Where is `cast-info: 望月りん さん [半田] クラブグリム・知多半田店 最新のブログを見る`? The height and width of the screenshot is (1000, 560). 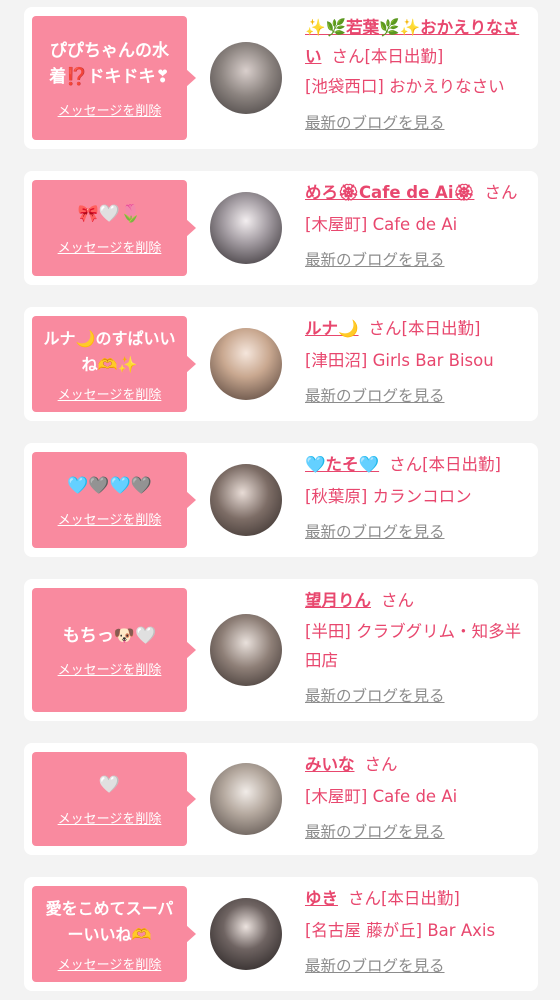
cast-info: 望月りん さん [半田] クラブグリム・知多半田店 最新のブログを見る is located at coordinates (418, 648).